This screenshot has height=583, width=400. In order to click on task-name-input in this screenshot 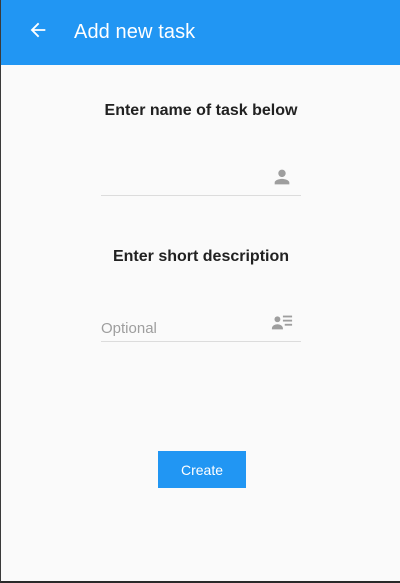, I will do `click(186, 183)`.